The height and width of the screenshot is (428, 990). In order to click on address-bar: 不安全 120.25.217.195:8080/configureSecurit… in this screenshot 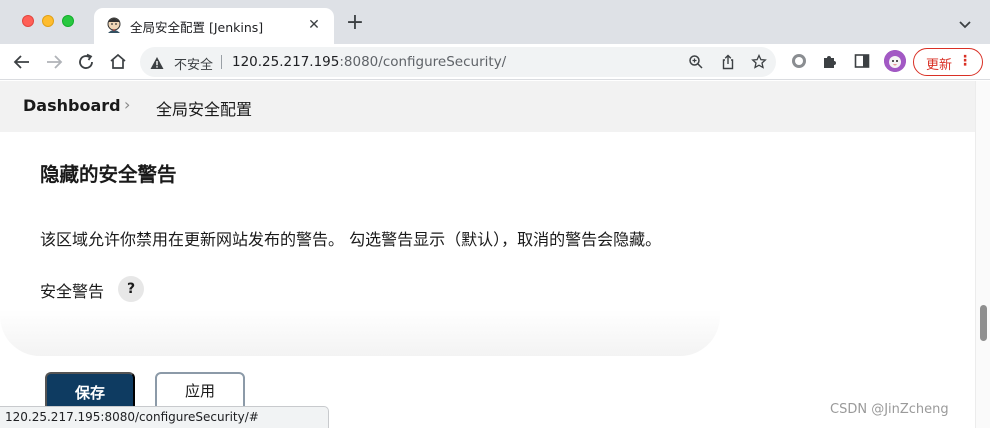, I will do `click(458, 62)`.